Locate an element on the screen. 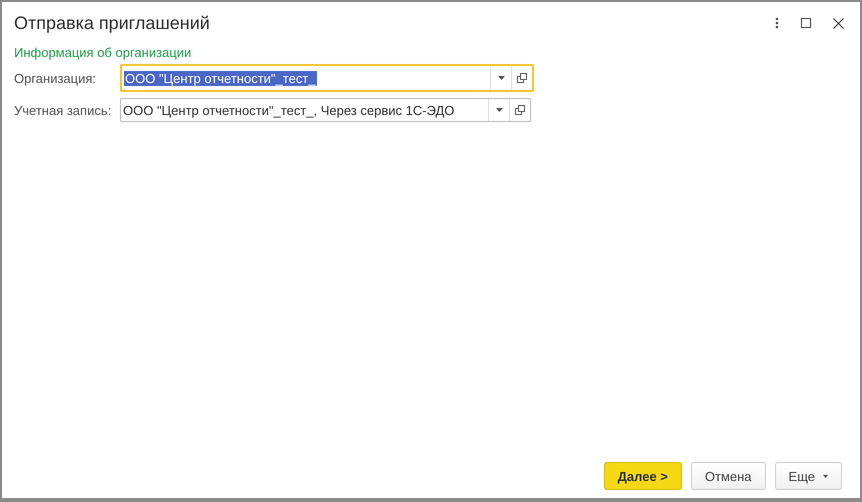 This screenshot has height=502, width=862. field-label: Учетная запись: is located at coordinates (63, 110).